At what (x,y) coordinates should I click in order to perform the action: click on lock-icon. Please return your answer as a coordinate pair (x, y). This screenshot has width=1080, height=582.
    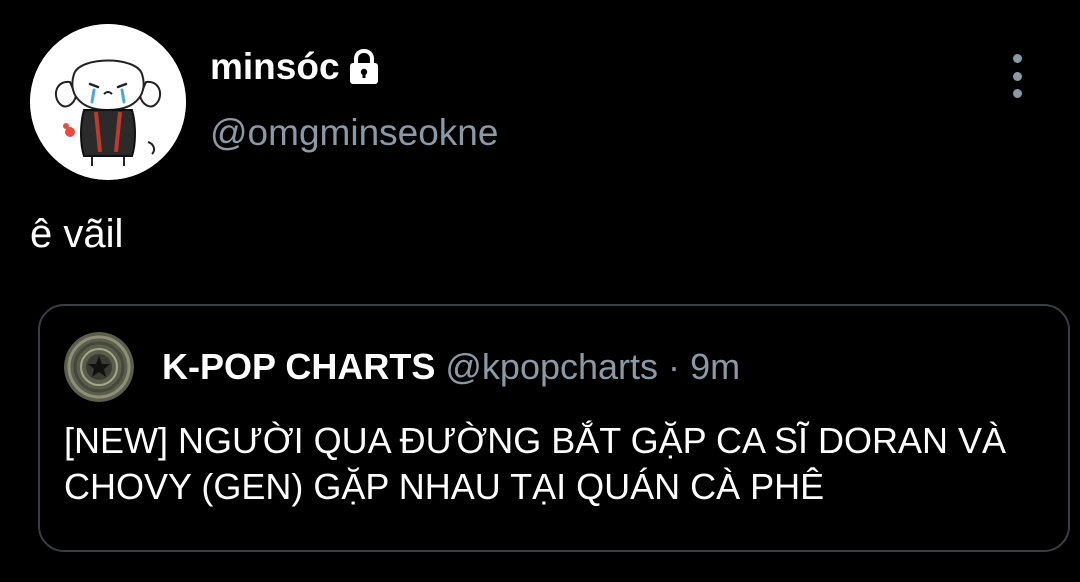
    Looking at the image, I should click on (364, 67).